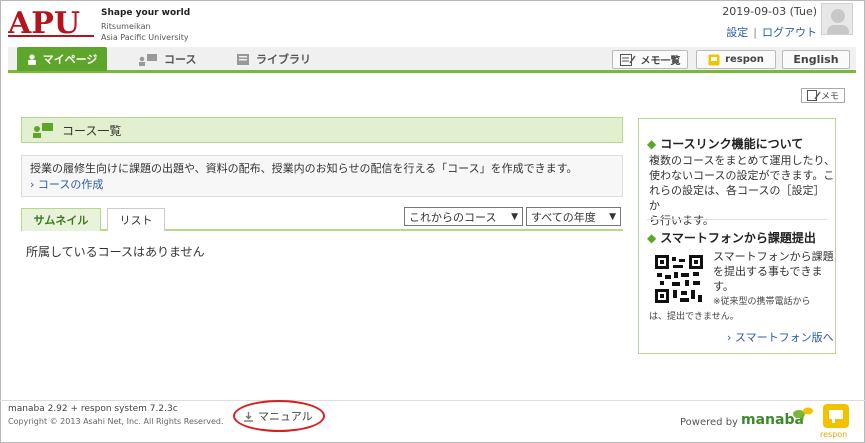 The image size is (865, 443). I want to click on apu-logo: APU, so click(51, 22).